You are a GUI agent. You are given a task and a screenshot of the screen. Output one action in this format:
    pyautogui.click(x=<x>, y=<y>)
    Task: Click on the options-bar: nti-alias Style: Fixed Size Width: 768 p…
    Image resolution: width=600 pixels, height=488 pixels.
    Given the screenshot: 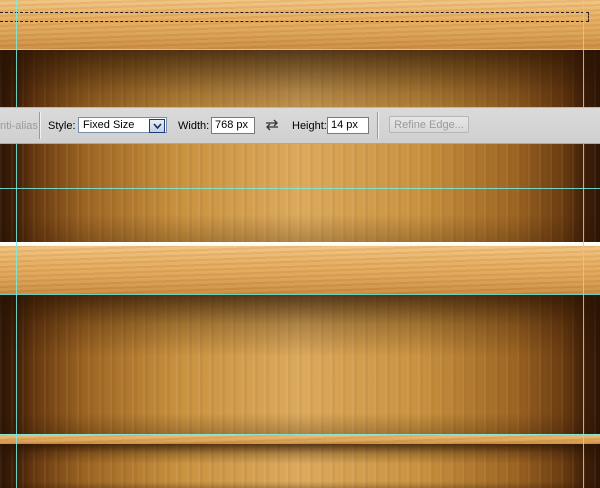 What is the action you would take?
    pyautogui.click(x=300, y=125)
    